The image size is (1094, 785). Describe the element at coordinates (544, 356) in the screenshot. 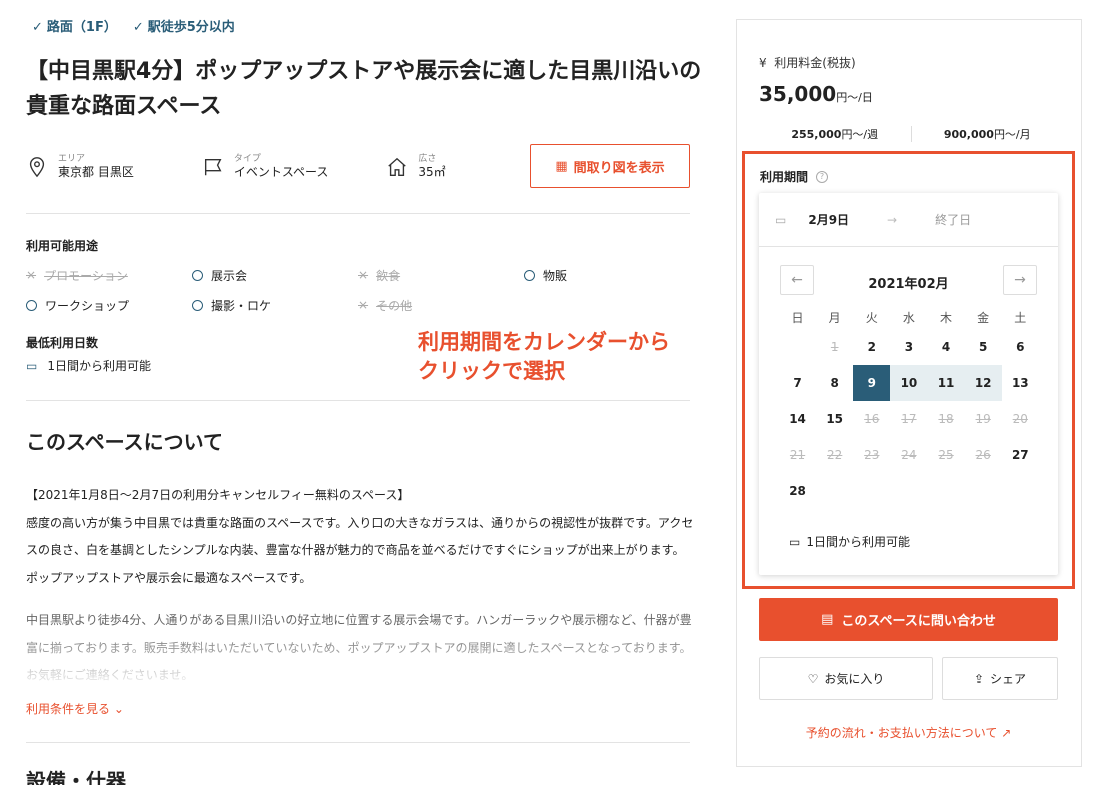

I see `annotation-callout: 利用期間をカレンダーから クリックで選択` at that location.